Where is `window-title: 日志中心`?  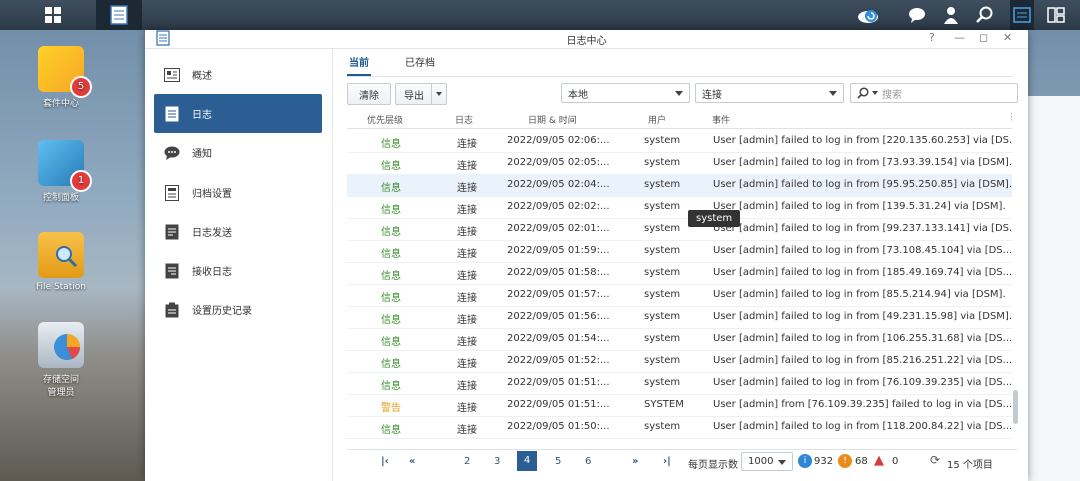 window-title: 日志中心 is located at coordinates (586, 41).